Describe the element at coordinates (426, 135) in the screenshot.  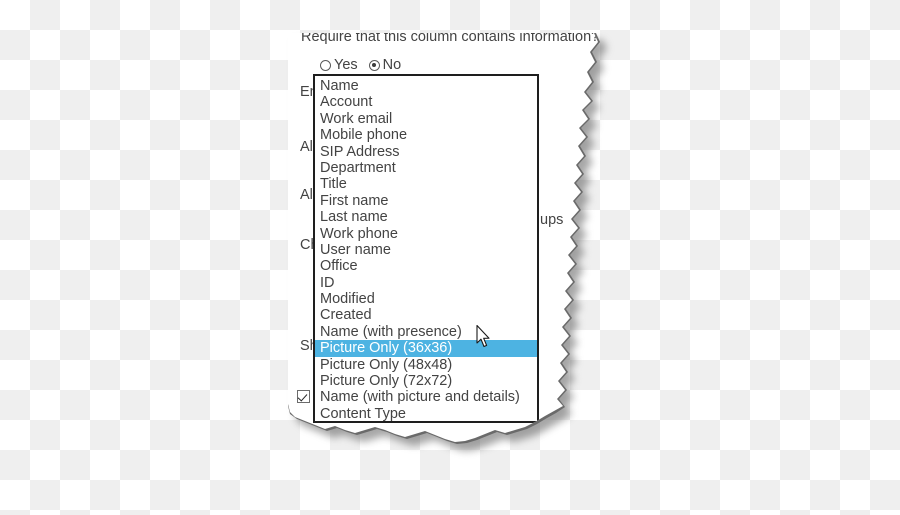
I see `listbox-option: Mobile phone` at that location.